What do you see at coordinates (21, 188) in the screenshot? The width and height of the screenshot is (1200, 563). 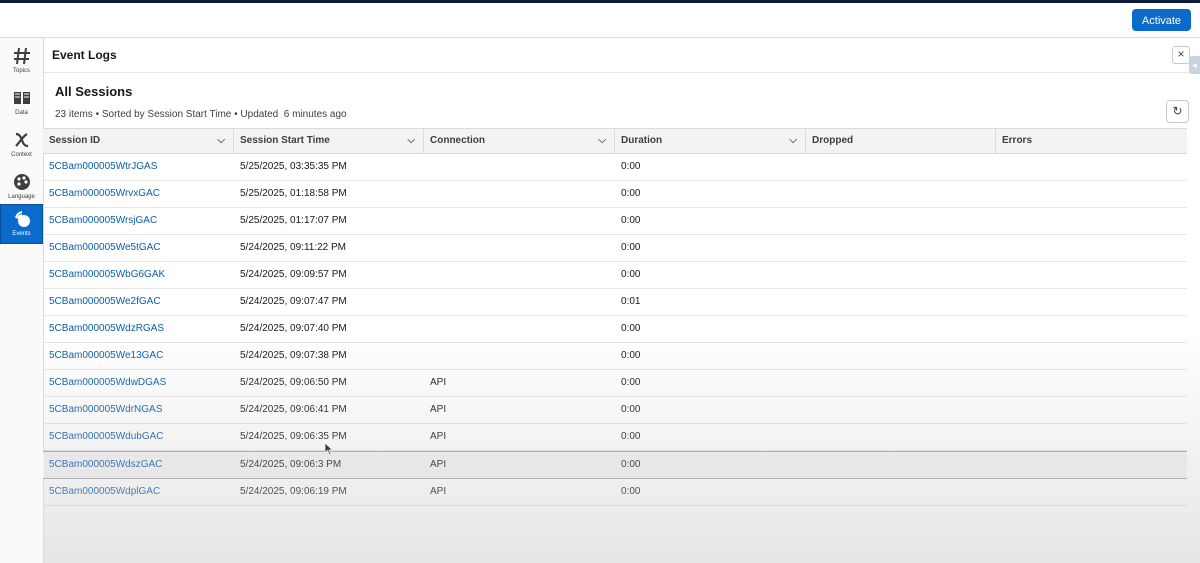 I see `nav-item-language: Language` at bounding box center [21, 188].